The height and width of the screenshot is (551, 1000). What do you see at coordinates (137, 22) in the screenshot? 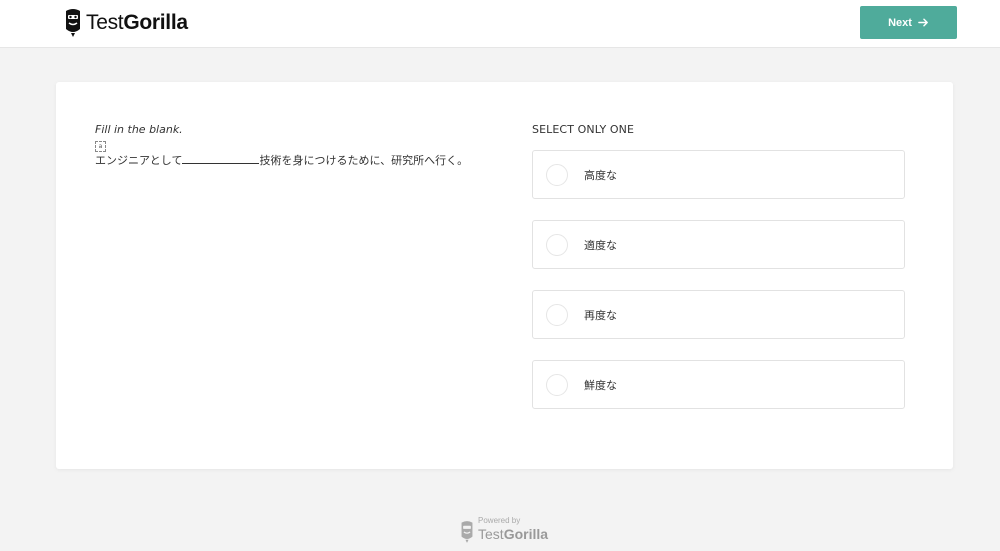
I see `brand-name: TestGorilla` at bounding box center [137, 22].